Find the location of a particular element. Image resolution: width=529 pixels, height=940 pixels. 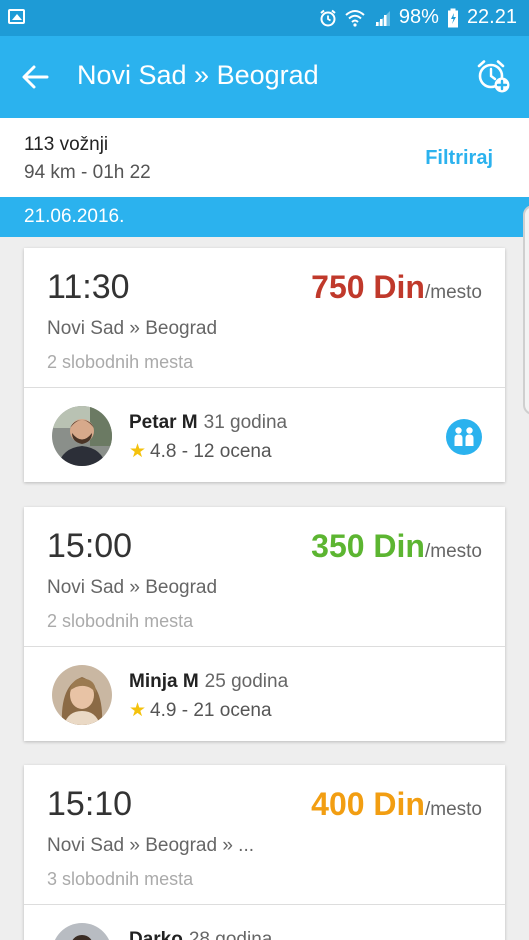

driver-age: 25 godina is located at coordinates (246, 681).